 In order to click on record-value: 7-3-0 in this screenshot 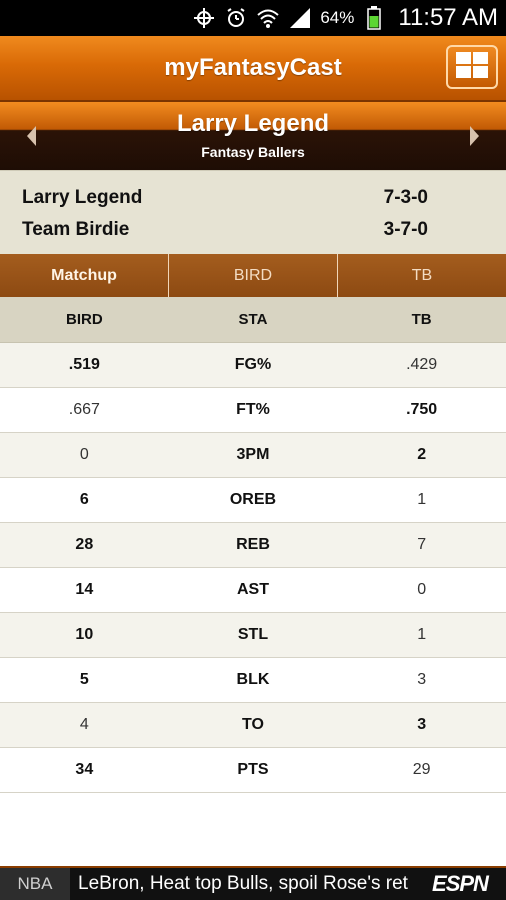, I will do `click(405, 197)`.